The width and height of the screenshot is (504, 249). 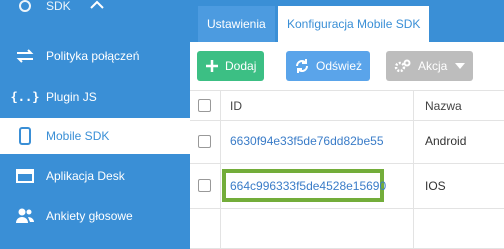 I want to click on refresh-icon, so click(x=302, y=66).